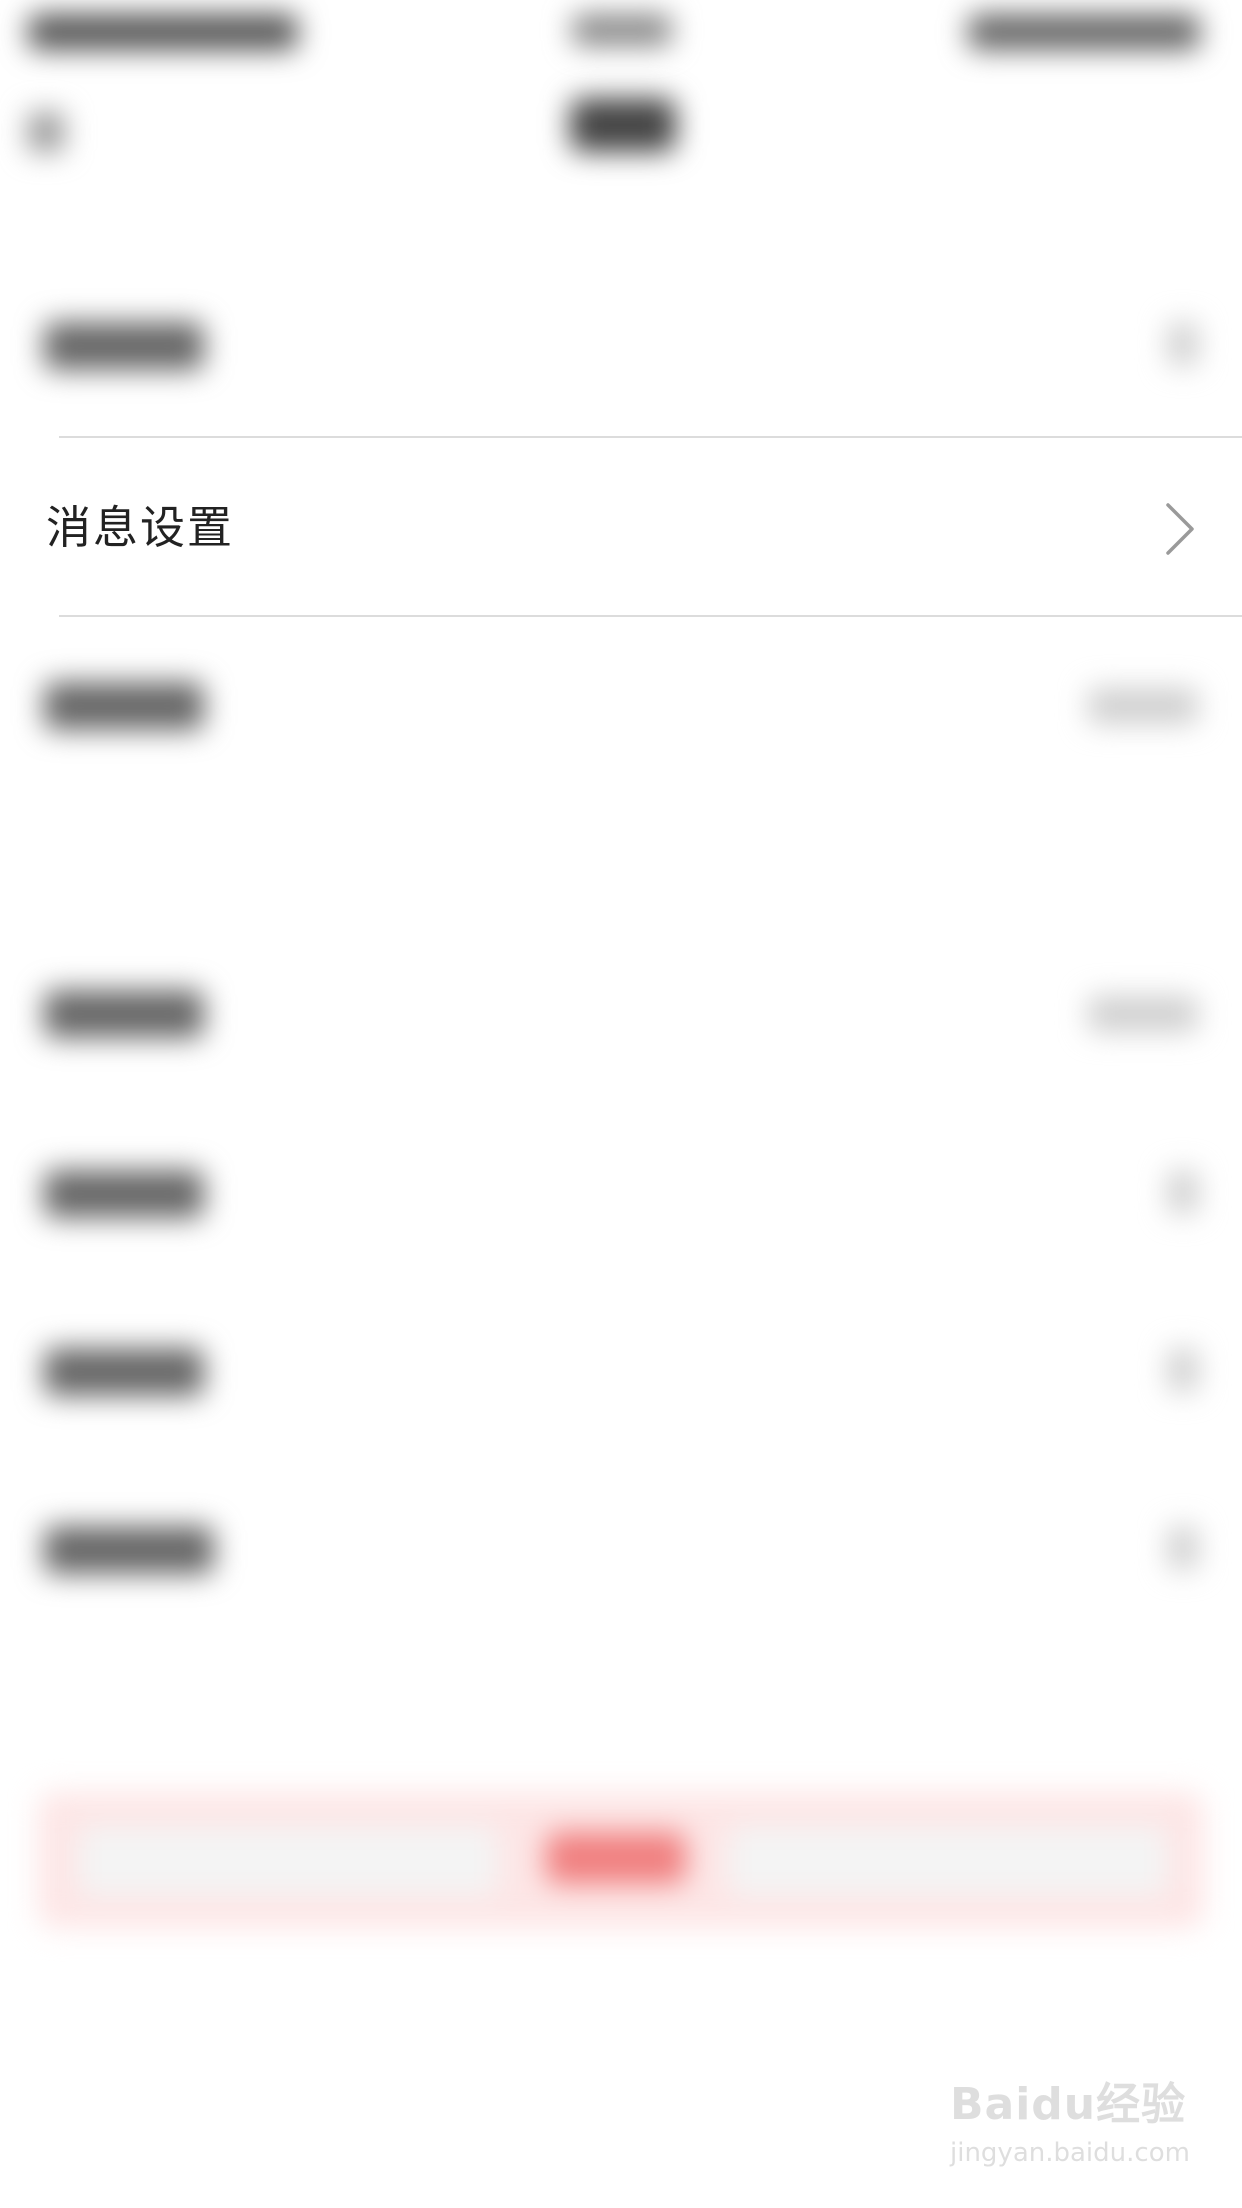  Describe the element at coordinates (622, 30) in the screenshot. I see `status-bar-time` at that location.